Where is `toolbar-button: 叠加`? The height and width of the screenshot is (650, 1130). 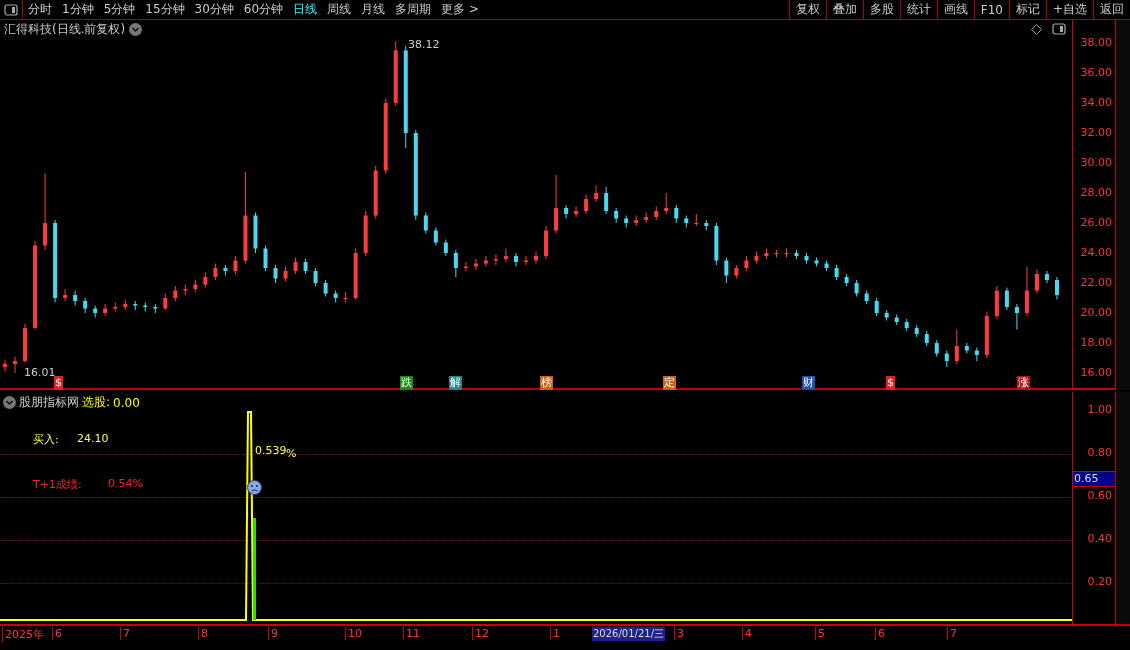 toolbar-button: 叠加 is located at coordinates (844, 9).